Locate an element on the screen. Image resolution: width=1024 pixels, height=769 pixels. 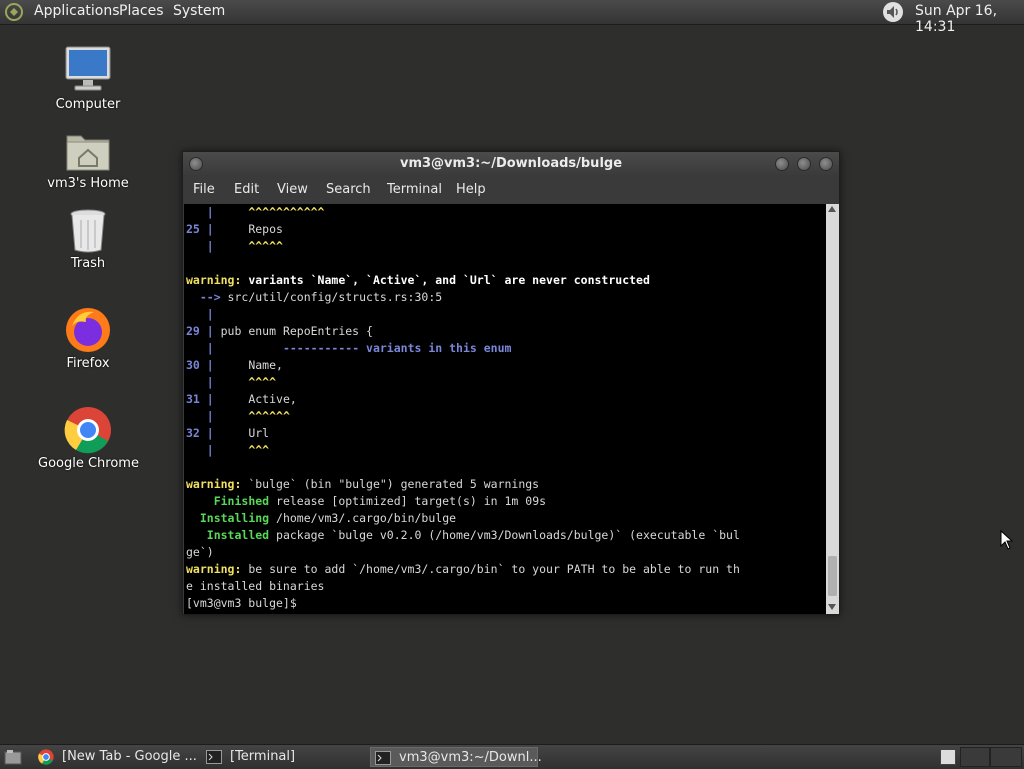
desktop-icon-computer: Computer is located at coordinates (88, 78).